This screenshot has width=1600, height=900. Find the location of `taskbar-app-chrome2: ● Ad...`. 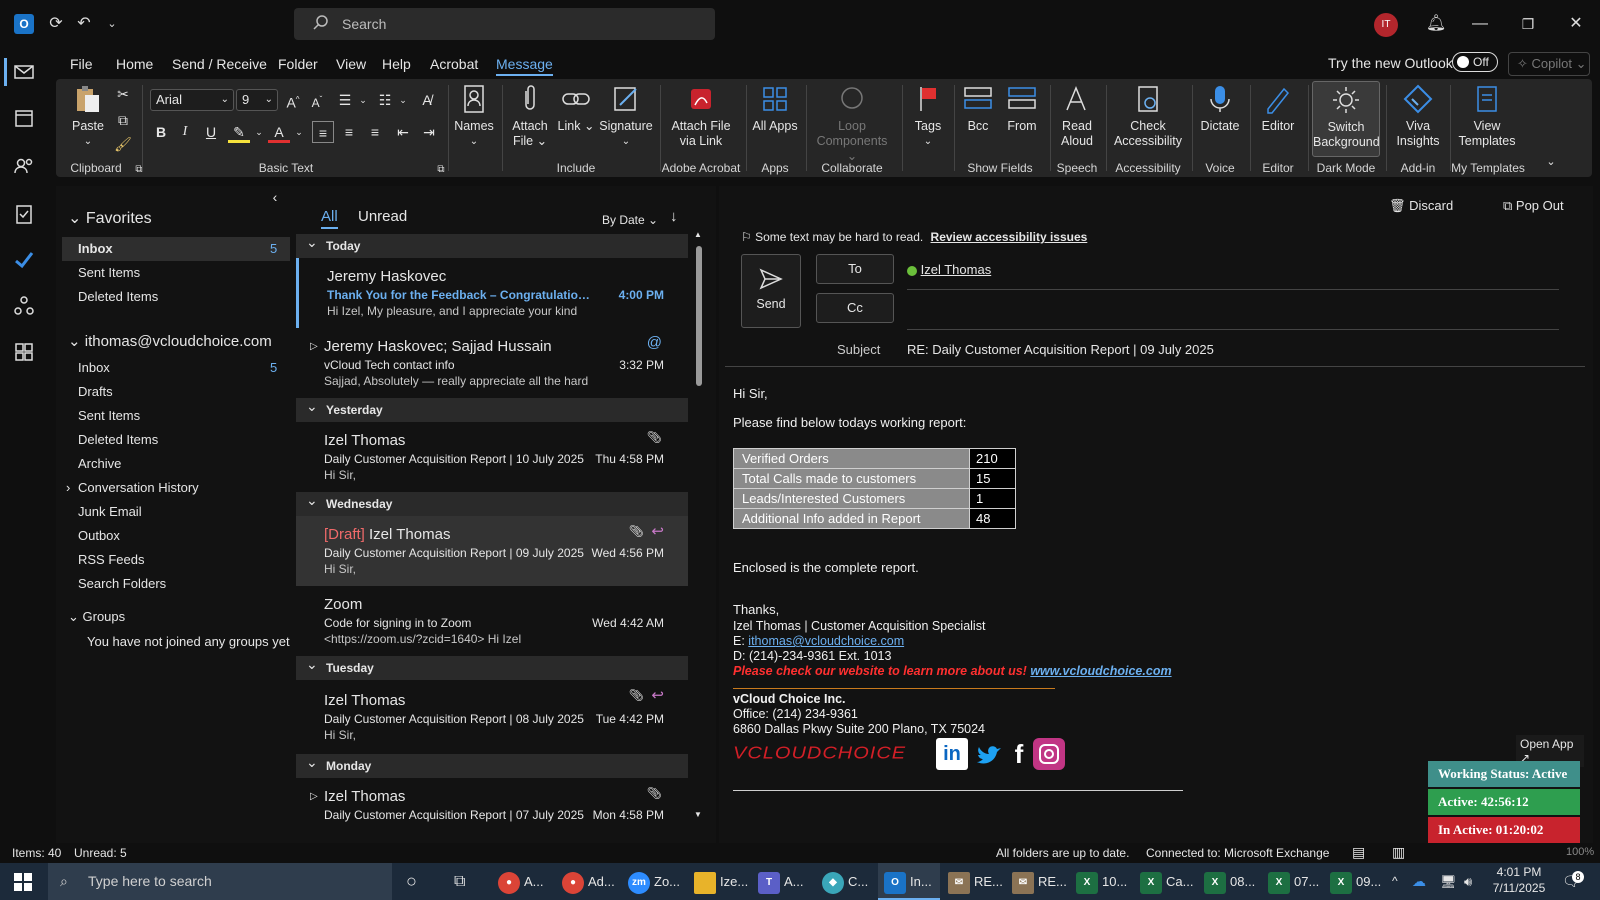

taskbar-app-chrome2: ● Ad... is located at coordinates (588, 881).